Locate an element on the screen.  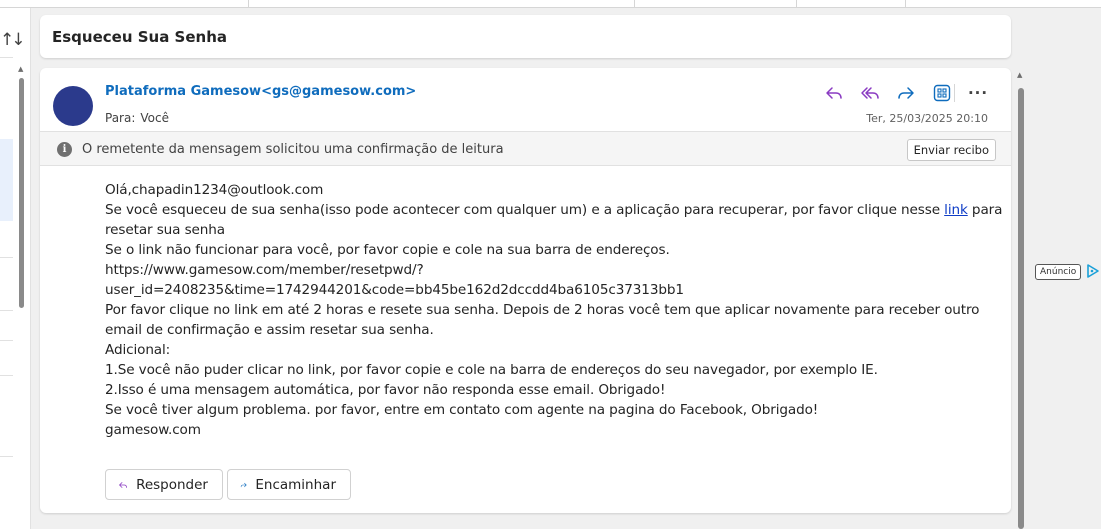
message-actions: ··· is located at coordinates (909, 93).